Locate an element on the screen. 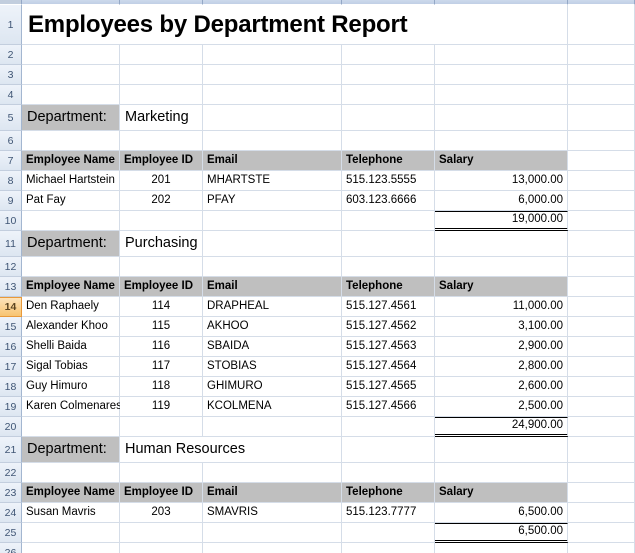 Image resolution: width=635 pixels, height=553 pixels. header-email: Email is located at coordinates (272, 493).